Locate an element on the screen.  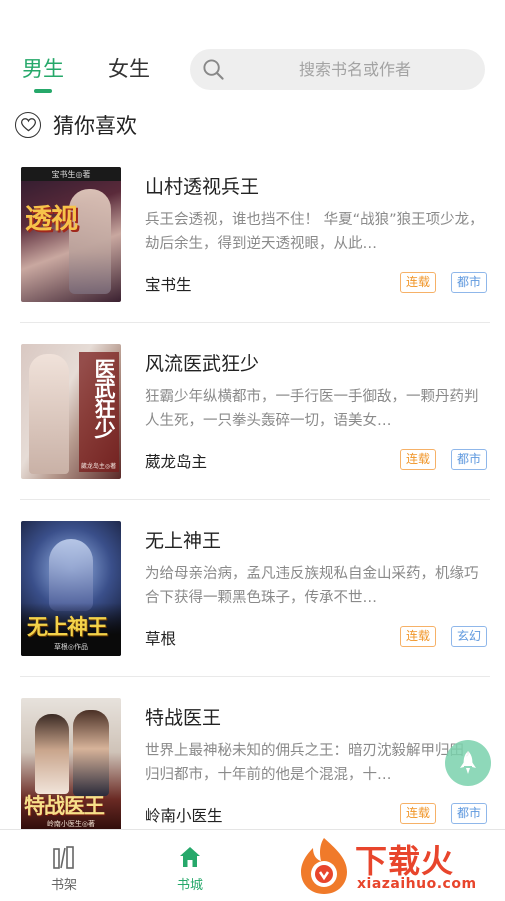
book-cover: 特战医王 岭南小医生◎著 is located at coordinates (71, 765).